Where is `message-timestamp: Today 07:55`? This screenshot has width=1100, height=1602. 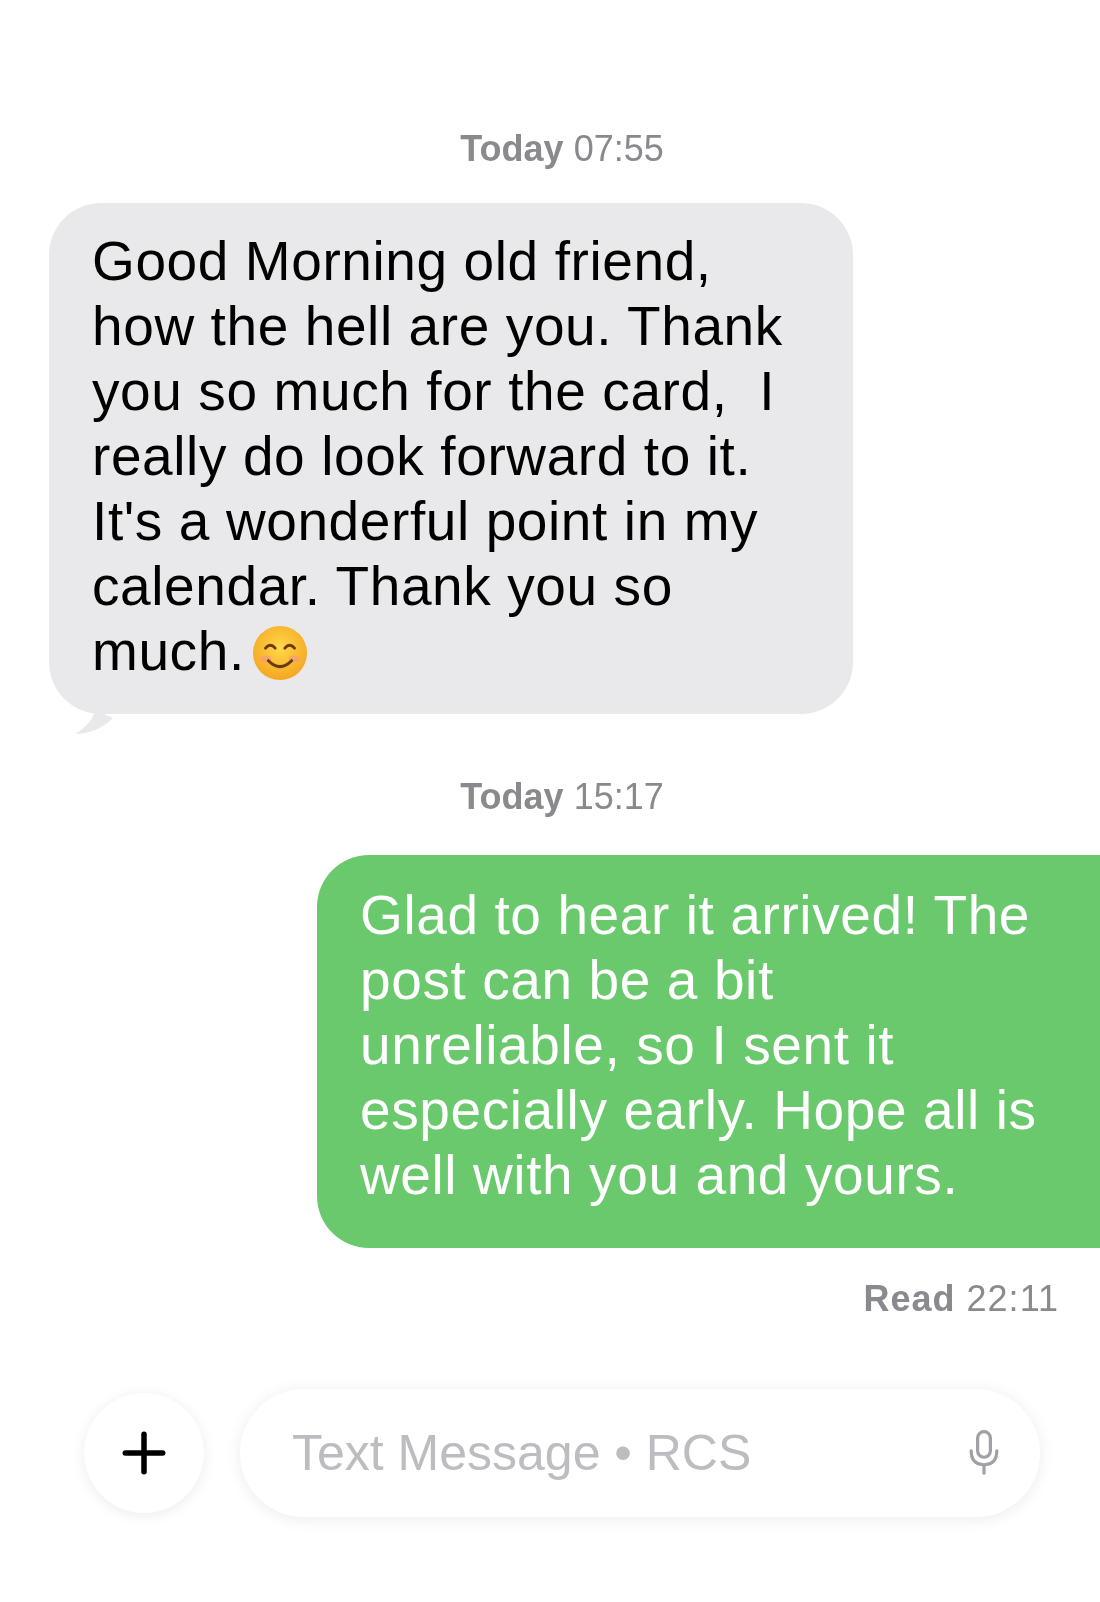 message-timestamp: Today 07:55 is located at coordinates (562, 149).